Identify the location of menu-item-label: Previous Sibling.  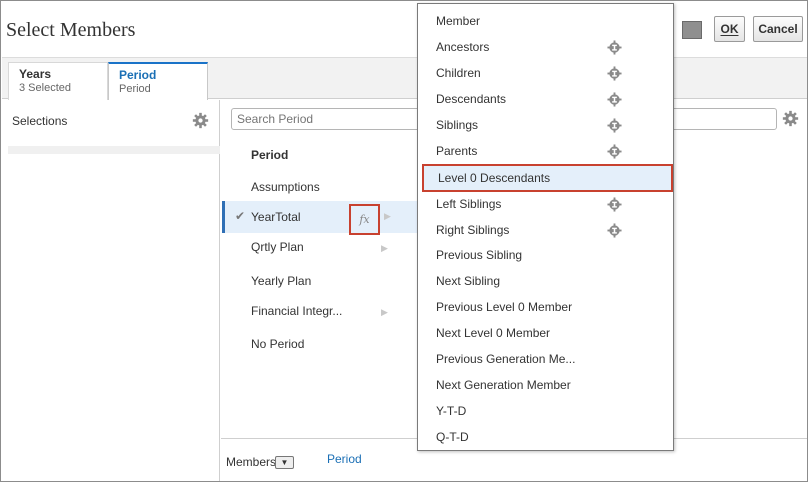
(479, 255).